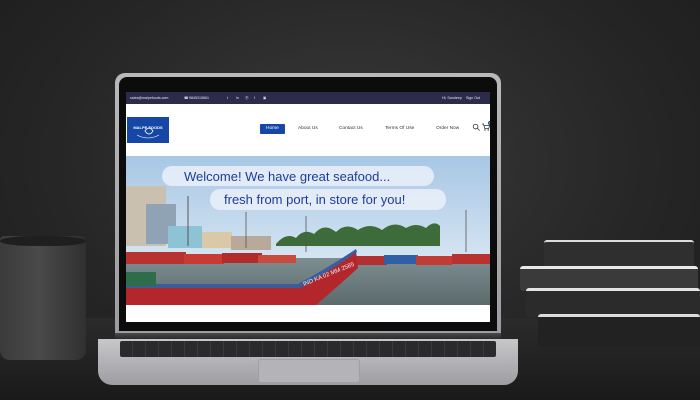 The height and width of the screenshot is (400, 700). I want to click on laptop-trackpad, so click(309, 371).